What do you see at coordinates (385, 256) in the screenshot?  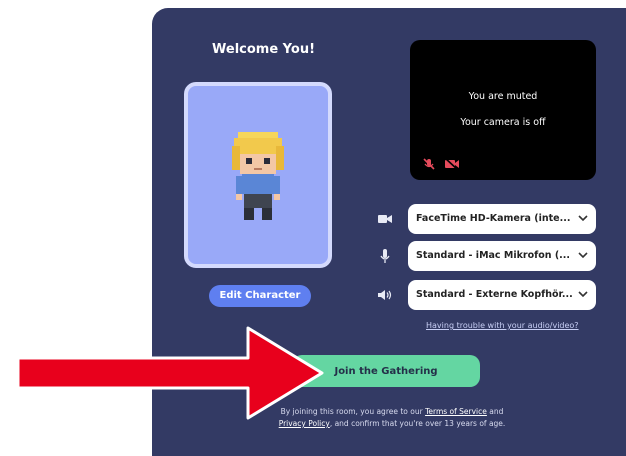 I see `microphone-icon` at bounding box center [385, 256].